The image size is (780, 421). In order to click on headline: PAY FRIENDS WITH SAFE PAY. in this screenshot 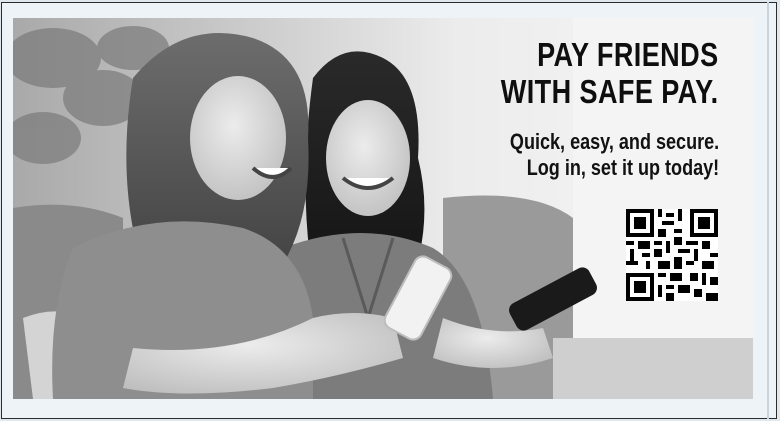, I will do `click(610, 73)`.